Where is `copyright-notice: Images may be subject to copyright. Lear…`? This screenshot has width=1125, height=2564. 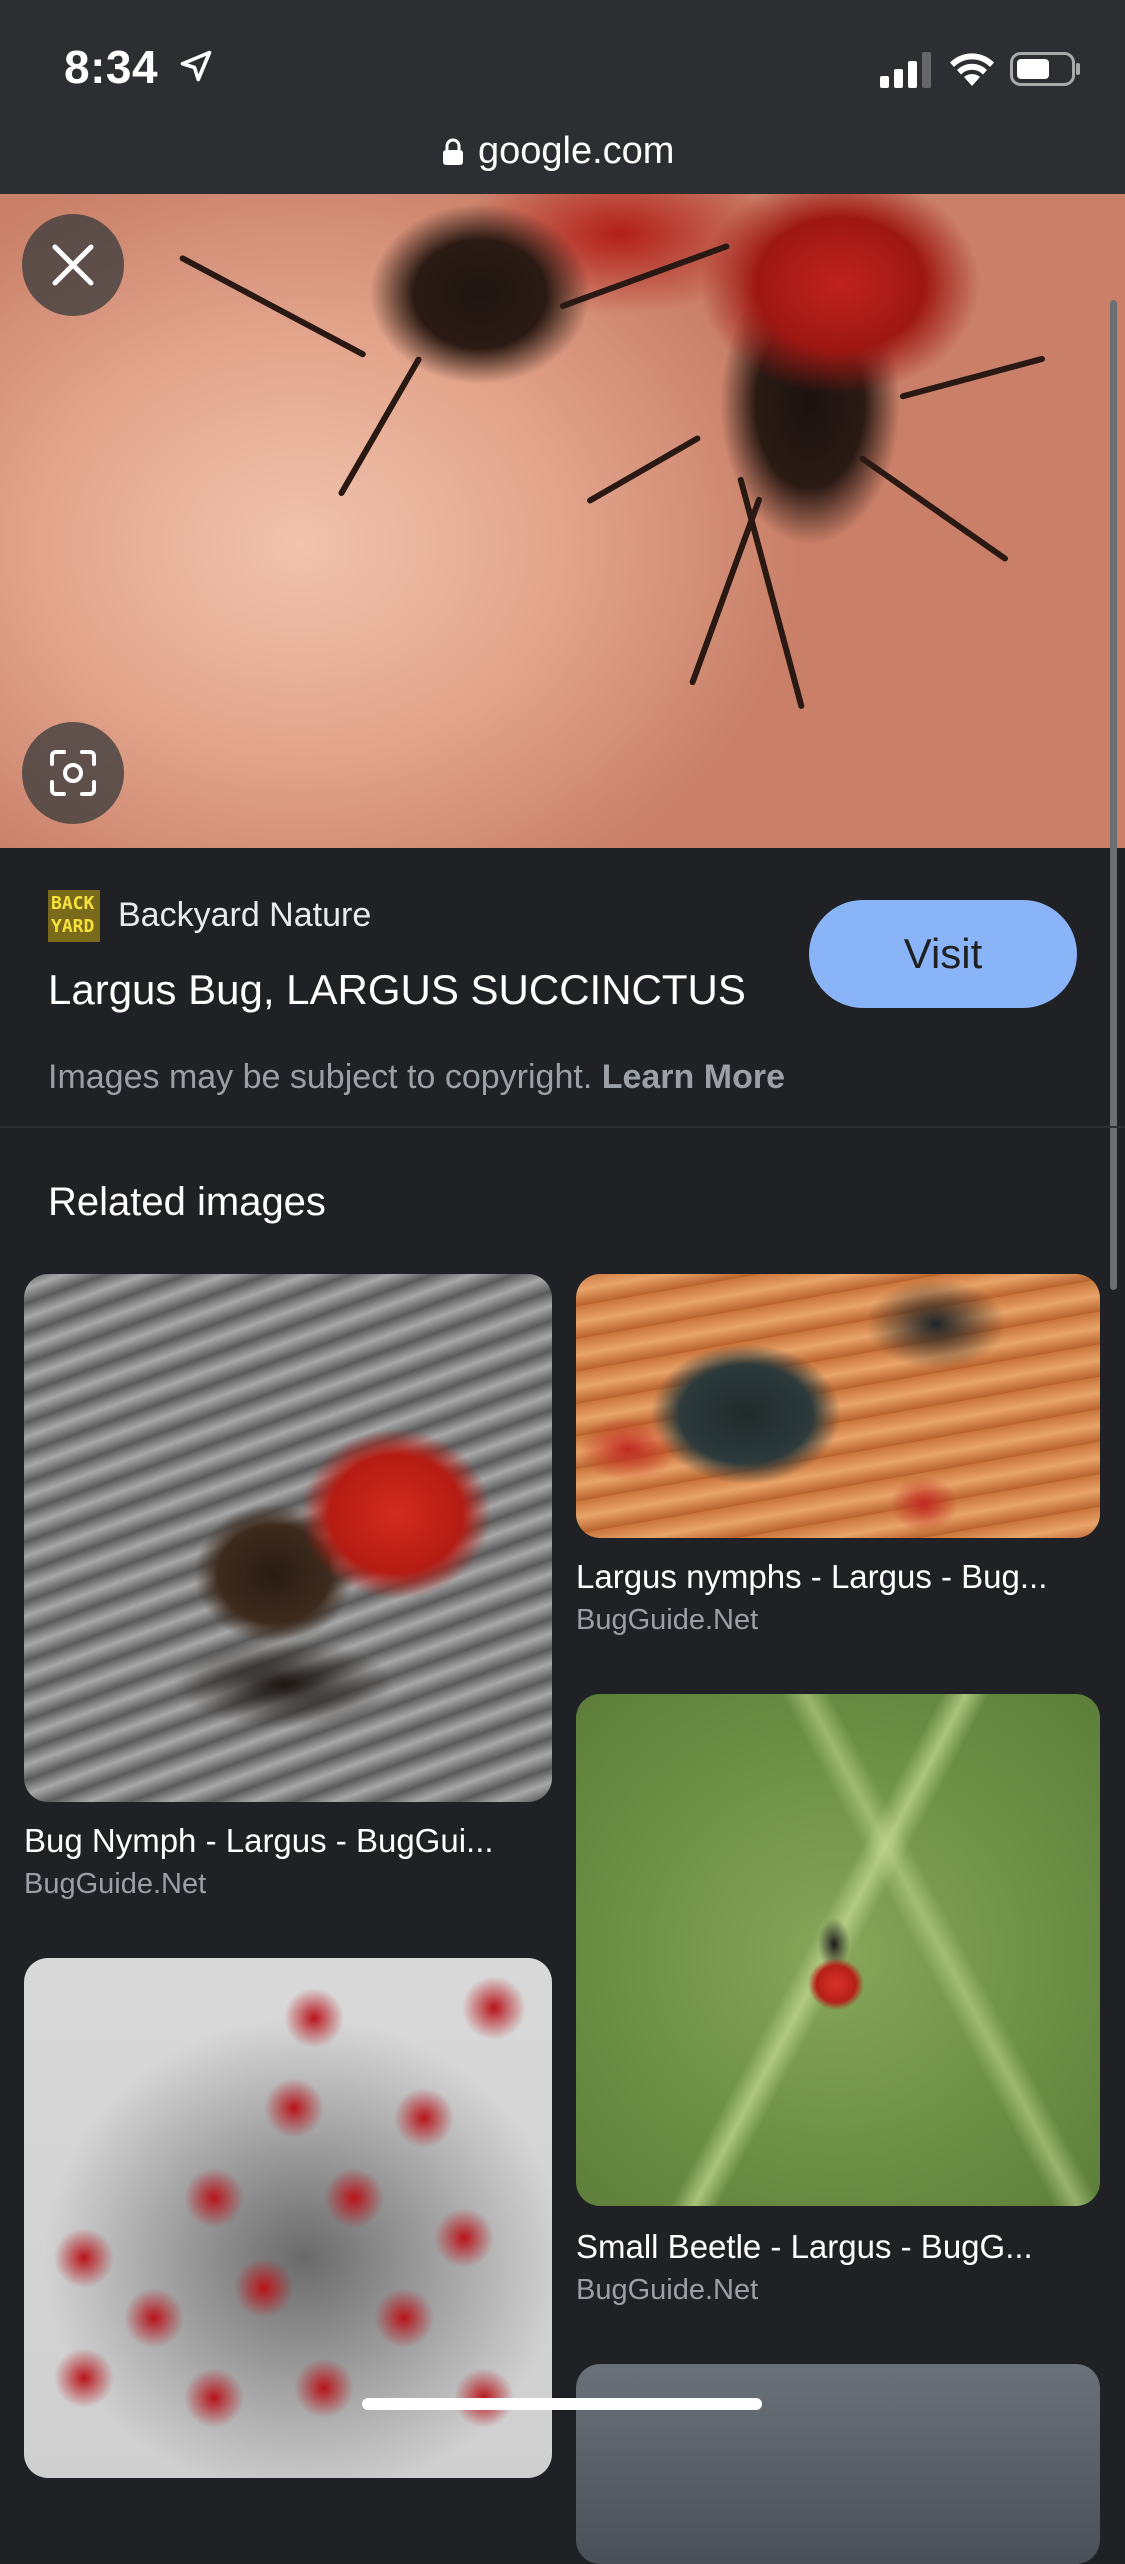 copyright-notice: Images may be subject to copyright. Lear… is located at coordinates (416, 1077).